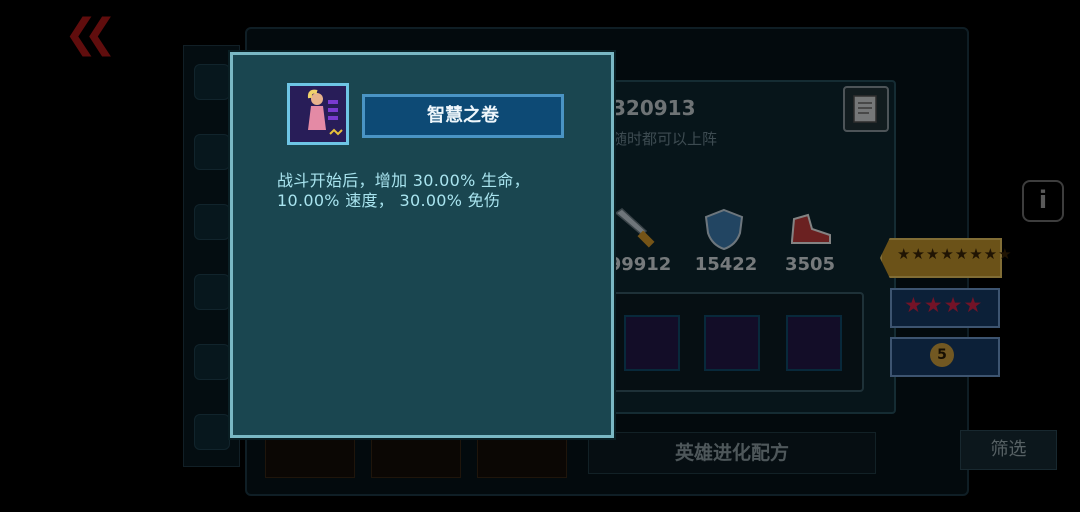  I want to click on scroll-description: 战斗开始后，增加 30.00% 生命， 10.00% 速度， 30.00% 免伤, so click(403, 190).